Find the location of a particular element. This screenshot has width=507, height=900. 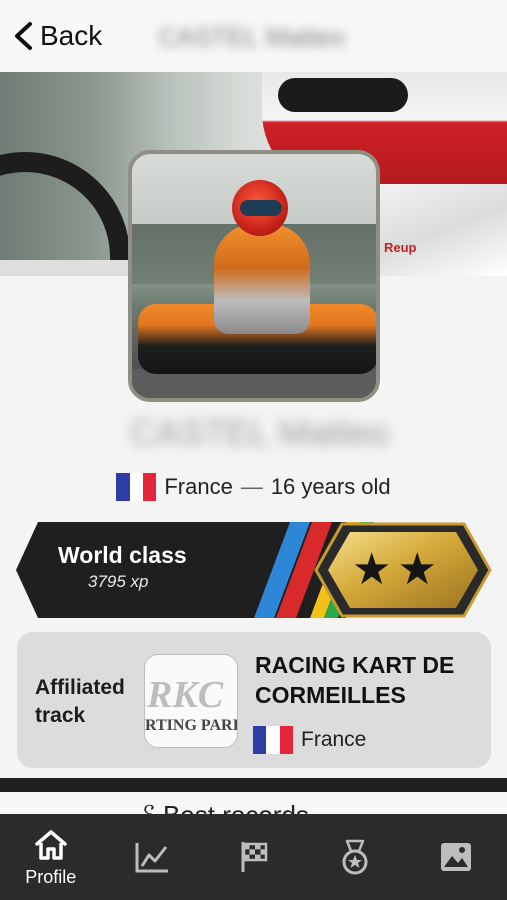

bottom-tab-bar: Profile is located at coordinates (253, 857).